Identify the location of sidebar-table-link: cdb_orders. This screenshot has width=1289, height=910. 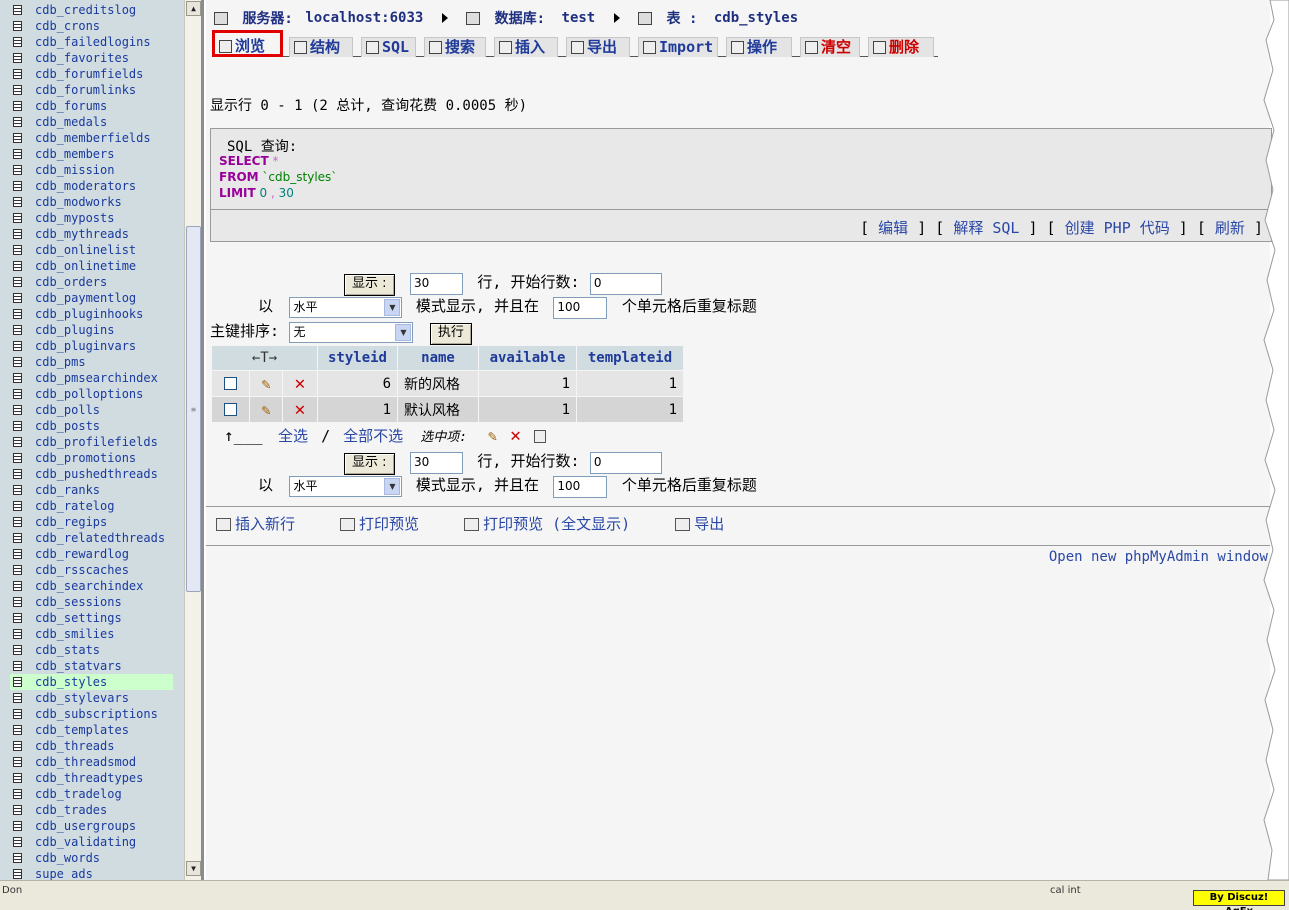
(71, 282).